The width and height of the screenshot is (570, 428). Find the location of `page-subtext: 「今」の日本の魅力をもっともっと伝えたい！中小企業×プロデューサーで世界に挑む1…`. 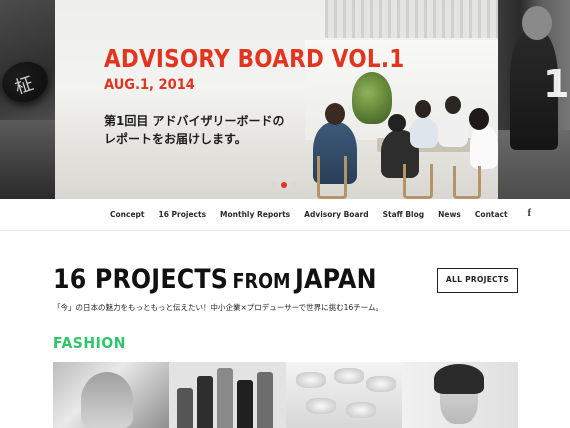

page-subtext: 「今」の日本の魅力をもっともっと伝えたい！中小企業×プロデューサーで世界に挑む1… is located at coordinates (218, 307).